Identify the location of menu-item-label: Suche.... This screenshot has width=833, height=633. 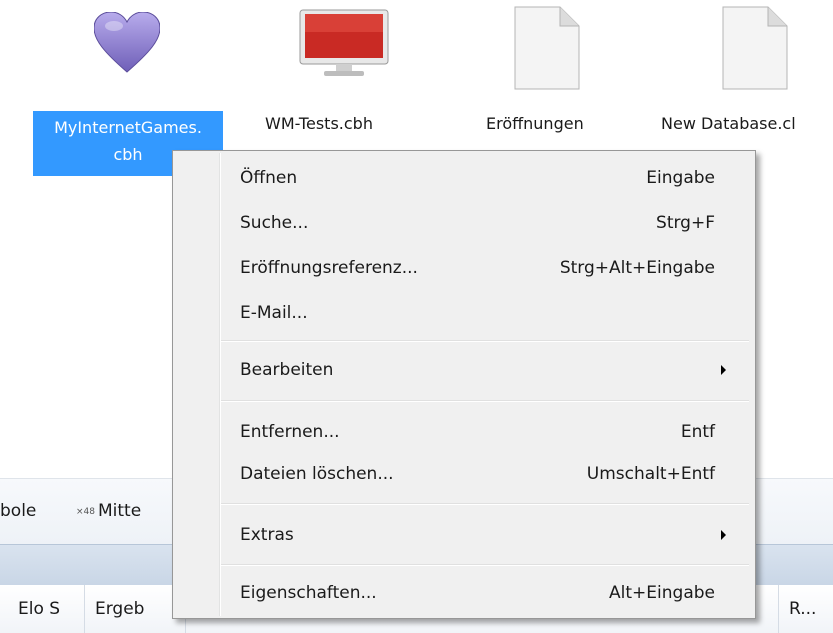
(274, 223).